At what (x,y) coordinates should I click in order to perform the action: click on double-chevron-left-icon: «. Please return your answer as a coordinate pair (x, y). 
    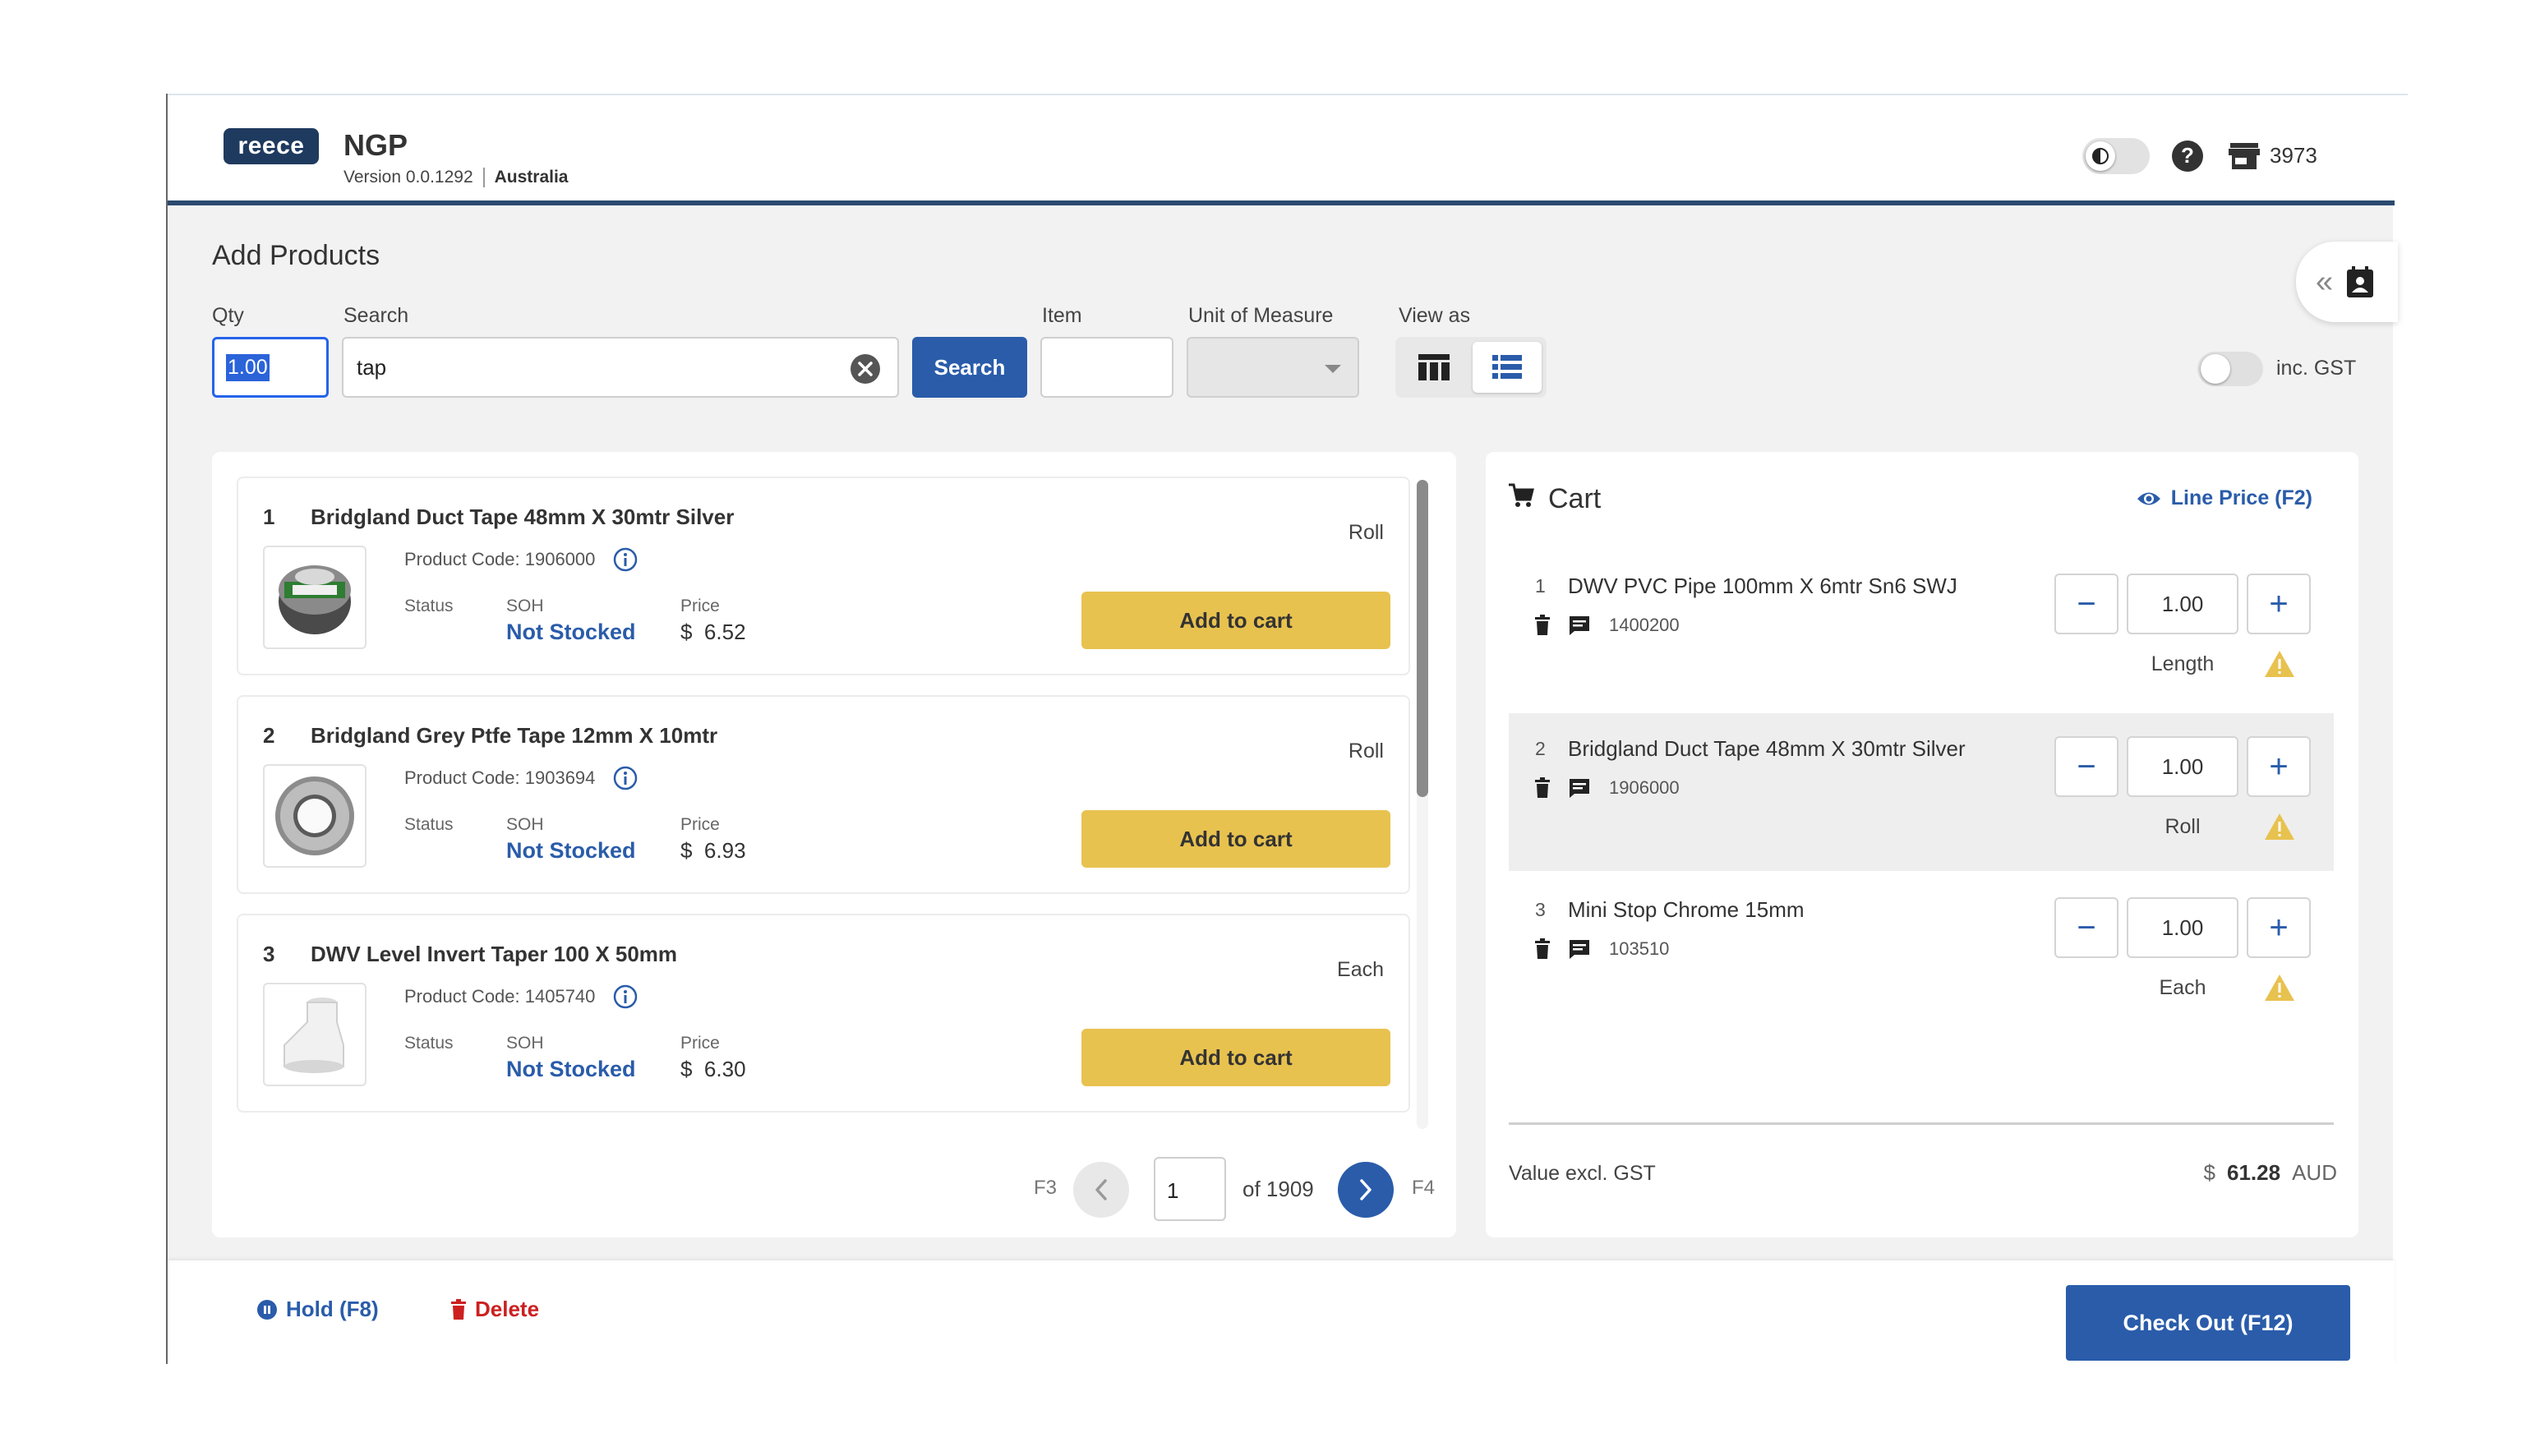
    Looking at the image, I should click on (2325, 282).